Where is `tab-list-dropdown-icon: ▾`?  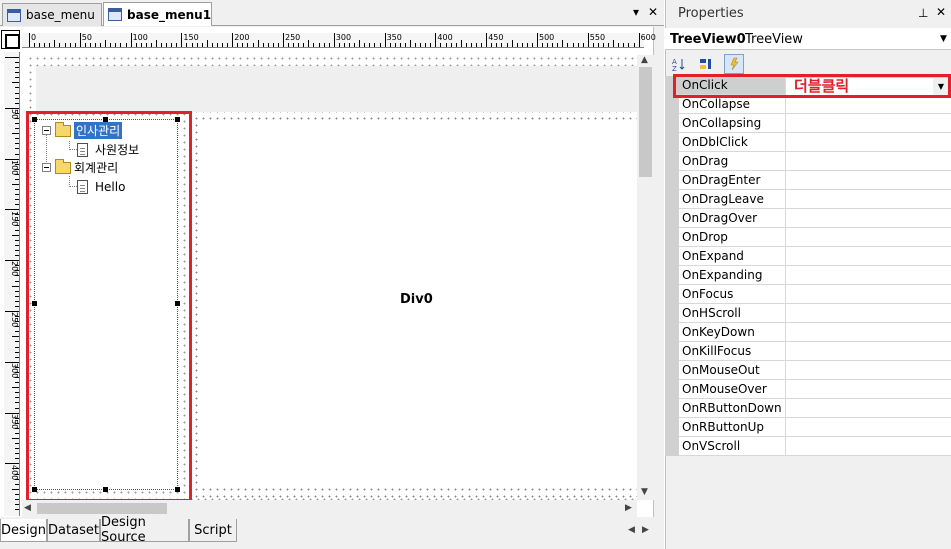 tab-list-dropdown-icon: ▾ is located at coordinates (636, 12).